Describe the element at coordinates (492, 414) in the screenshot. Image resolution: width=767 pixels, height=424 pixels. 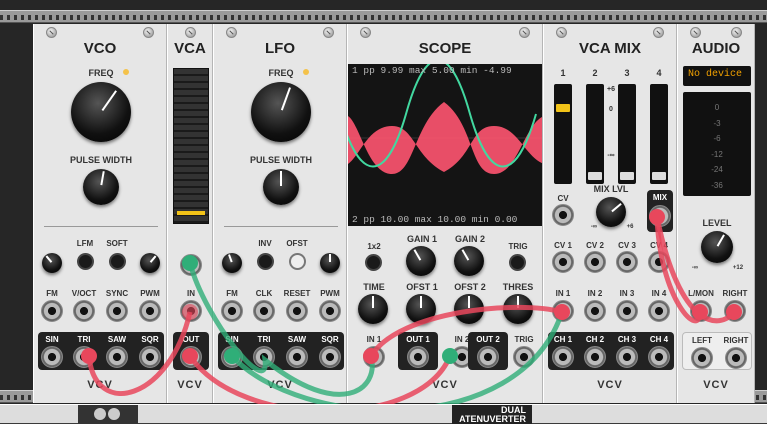
I see `dual-atenuverter: DUAL ATENUVERTER` at that location.